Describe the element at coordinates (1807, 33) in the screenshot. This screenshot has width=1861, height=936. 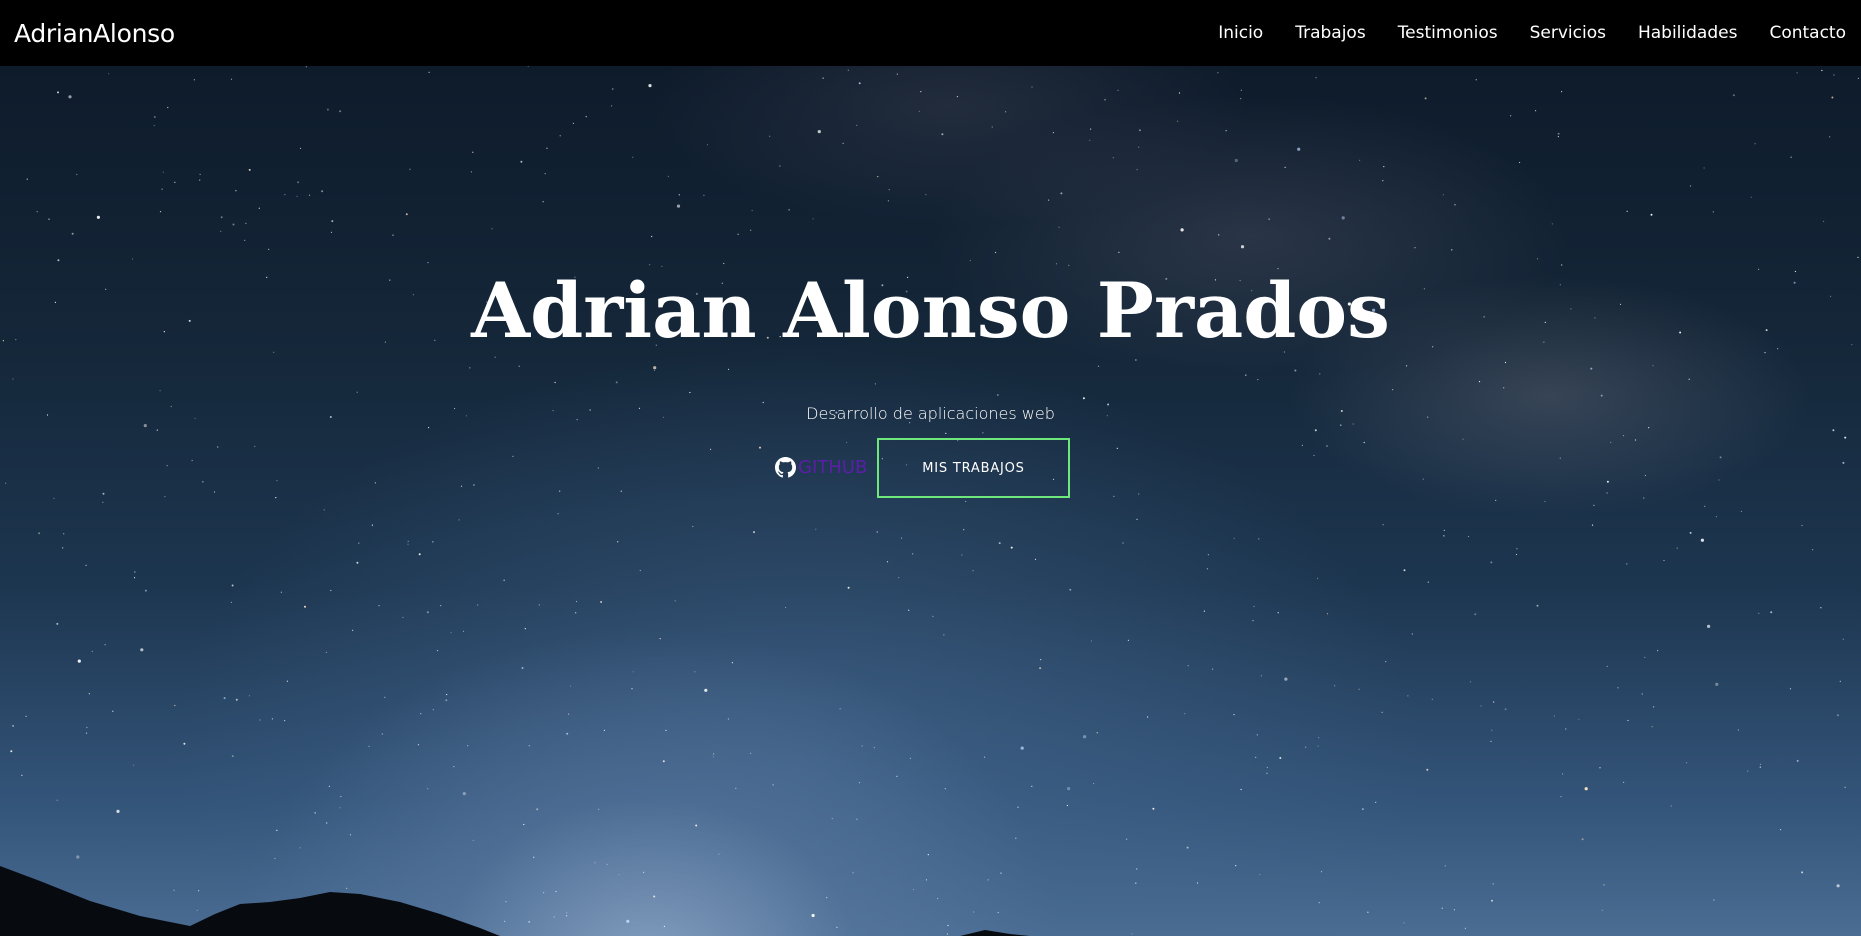
I see `nav-link-contacto: Contacto` at that location.